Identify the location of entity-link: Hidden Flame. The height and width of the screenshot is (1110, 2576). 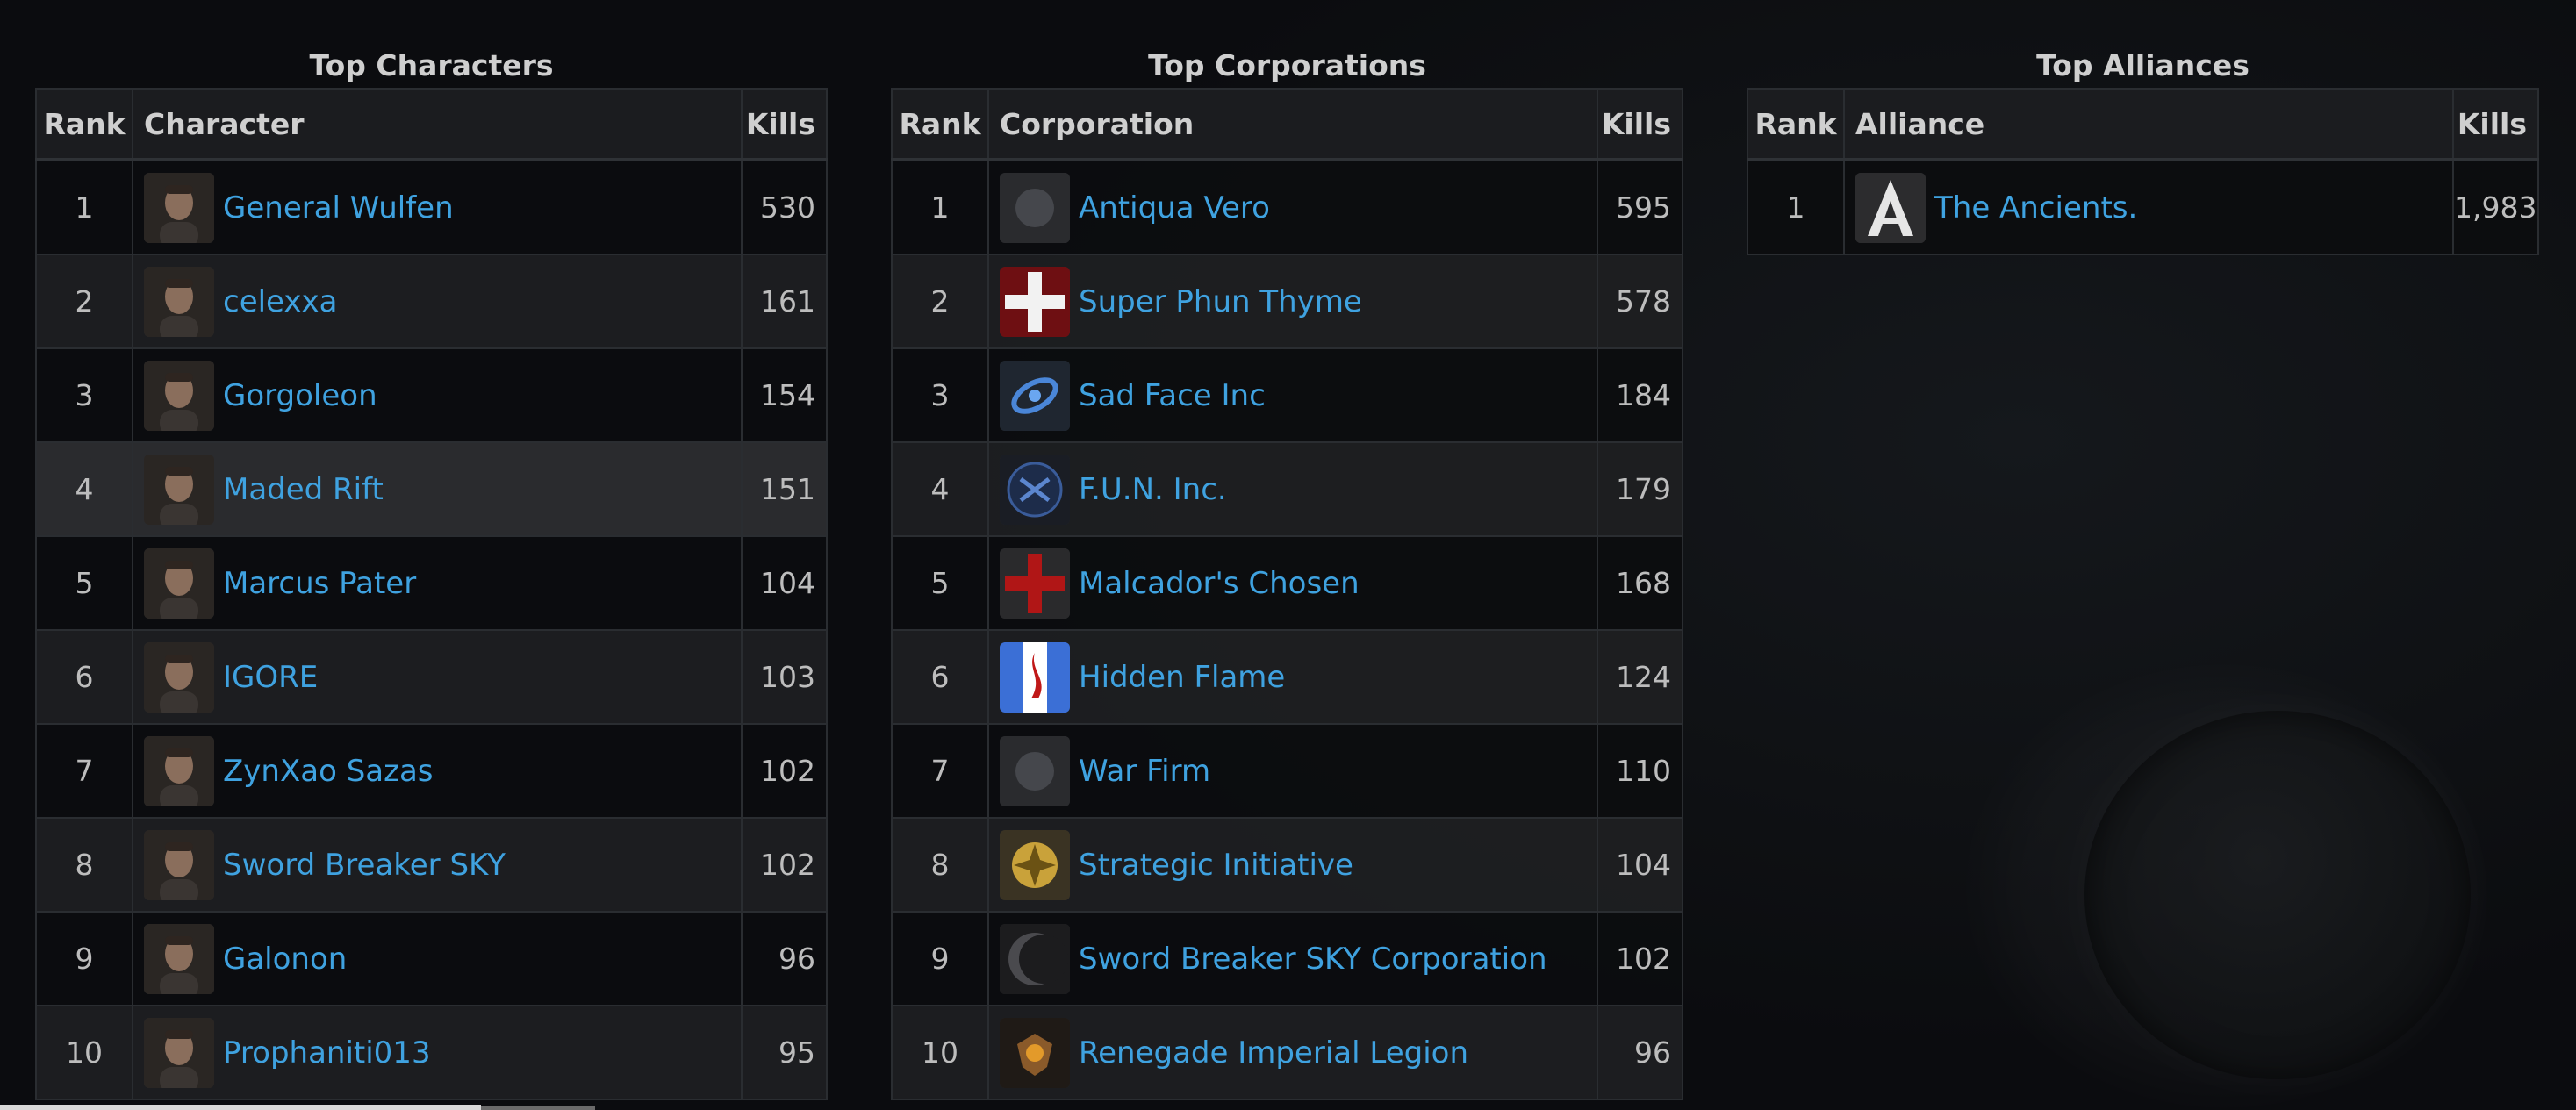
(1182, 677).